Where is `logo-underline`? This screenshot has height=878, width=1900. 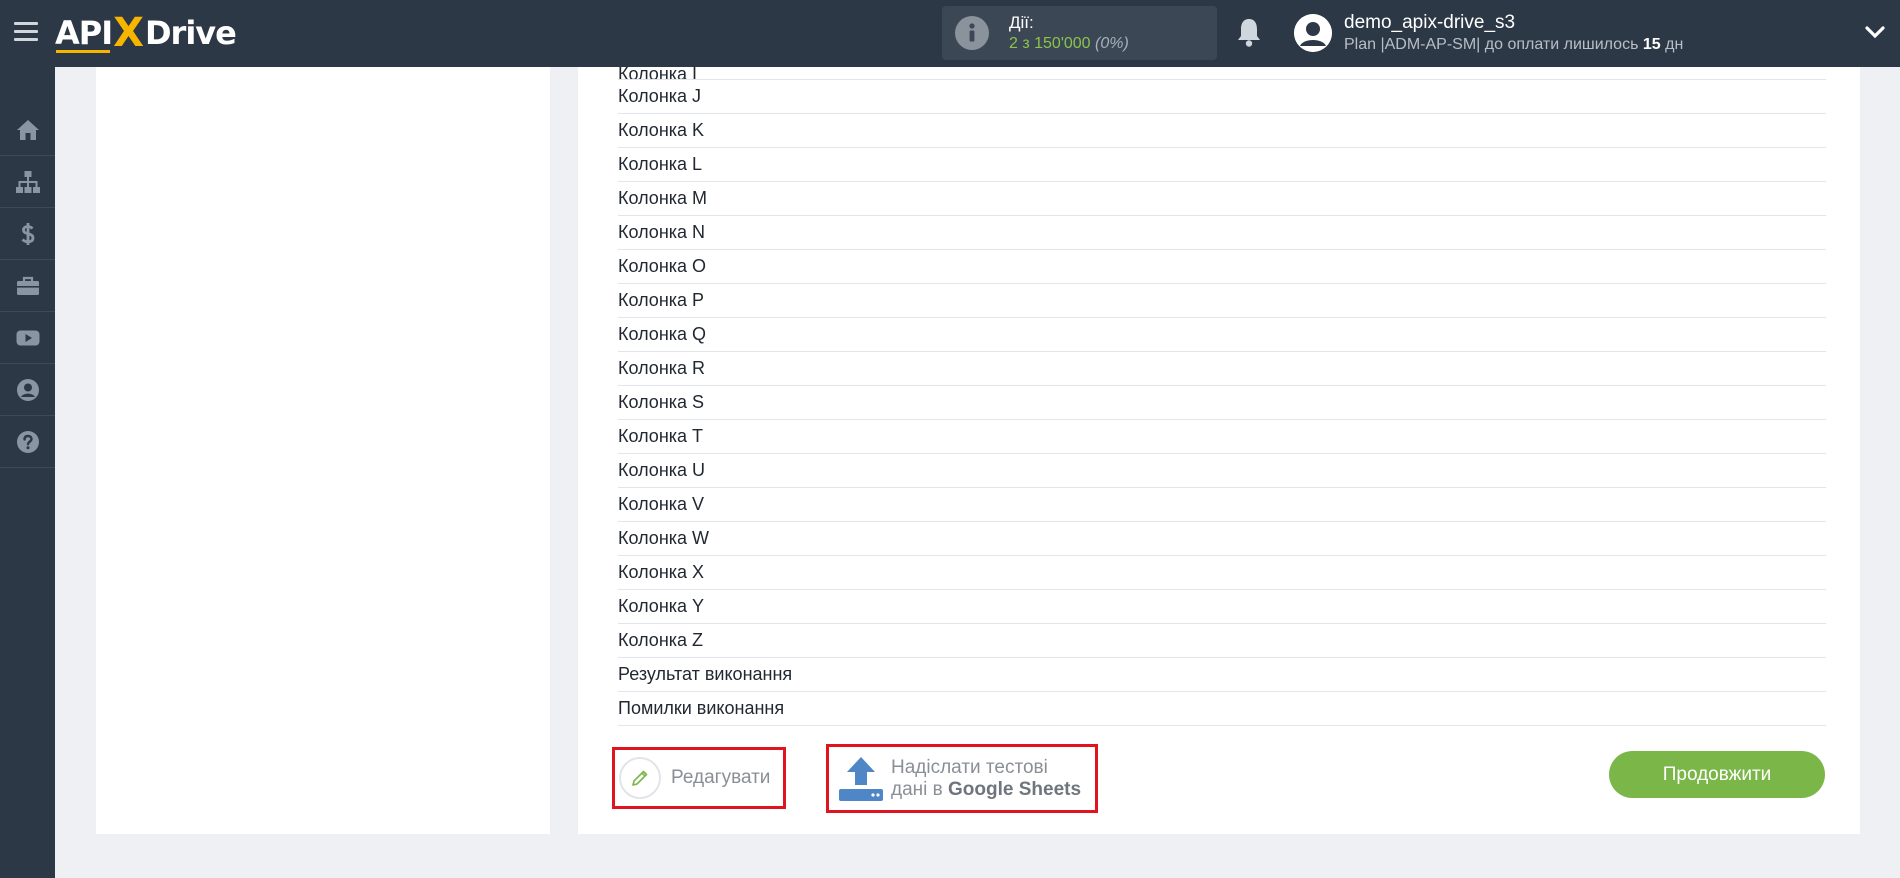 logo-underline is located at coordinates (83, 51).